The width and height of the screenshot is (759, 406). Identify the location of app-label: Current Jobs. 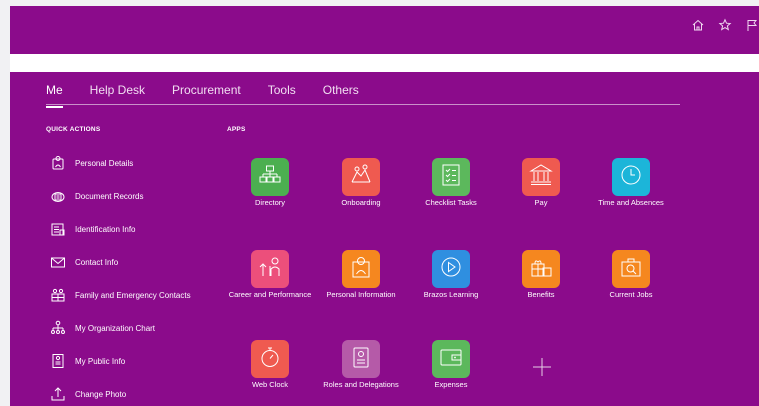
(631, 294).